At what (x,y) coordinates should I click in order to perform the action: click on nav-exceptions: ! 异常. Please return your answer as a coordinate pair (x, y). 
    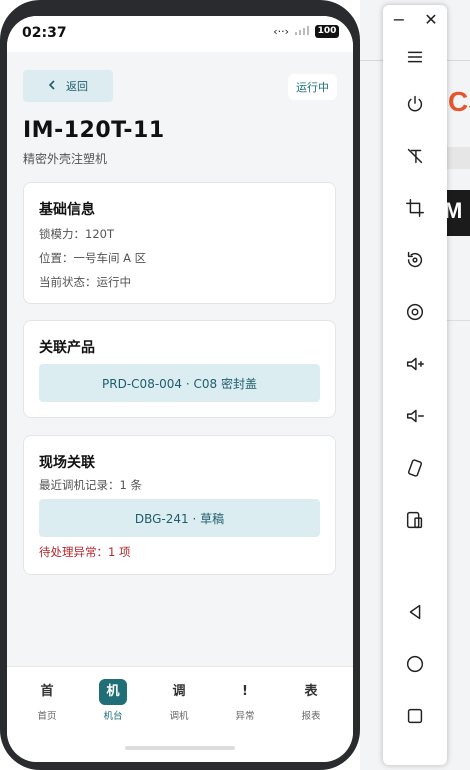
    Looking at the image, I should click on (245, 700).